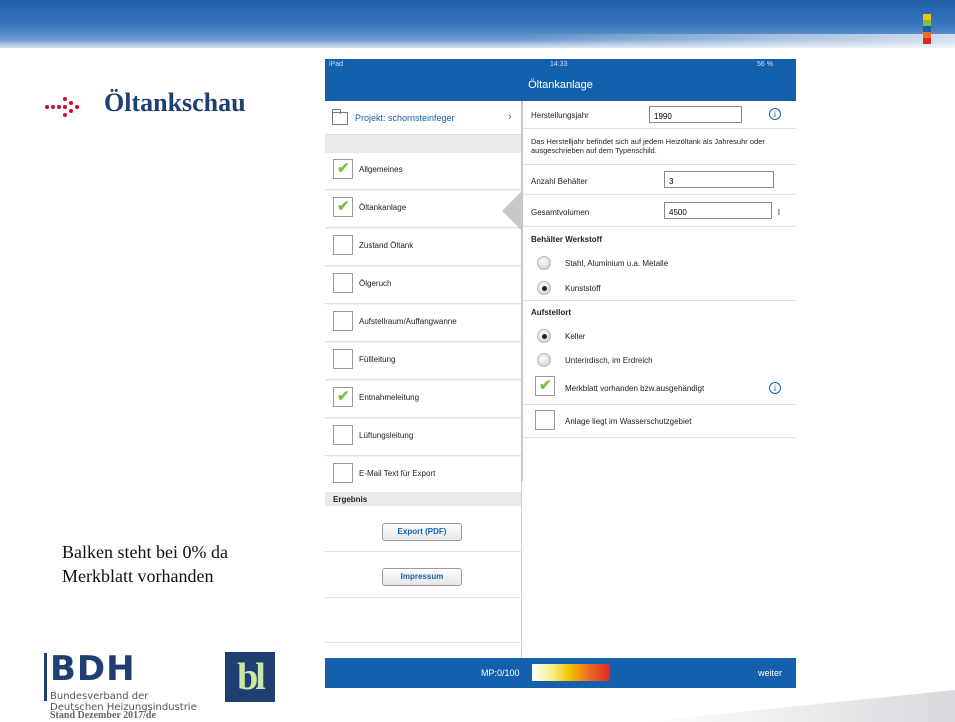 Image resolution: width=955 pixels, height=722 pixels. I want to click on volume-input, so click(718, 210).